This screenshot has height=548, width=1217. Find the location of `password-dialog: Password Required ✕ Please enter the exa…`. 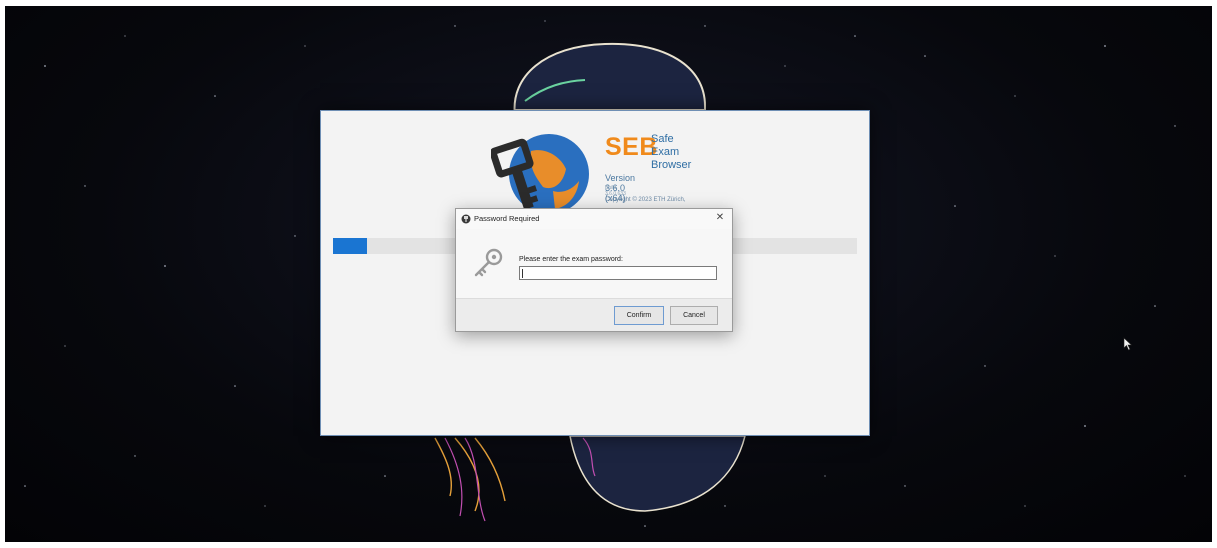

password-dialog: Password Required ✕ Please enter the exa… is located at coordinates (594, 270).